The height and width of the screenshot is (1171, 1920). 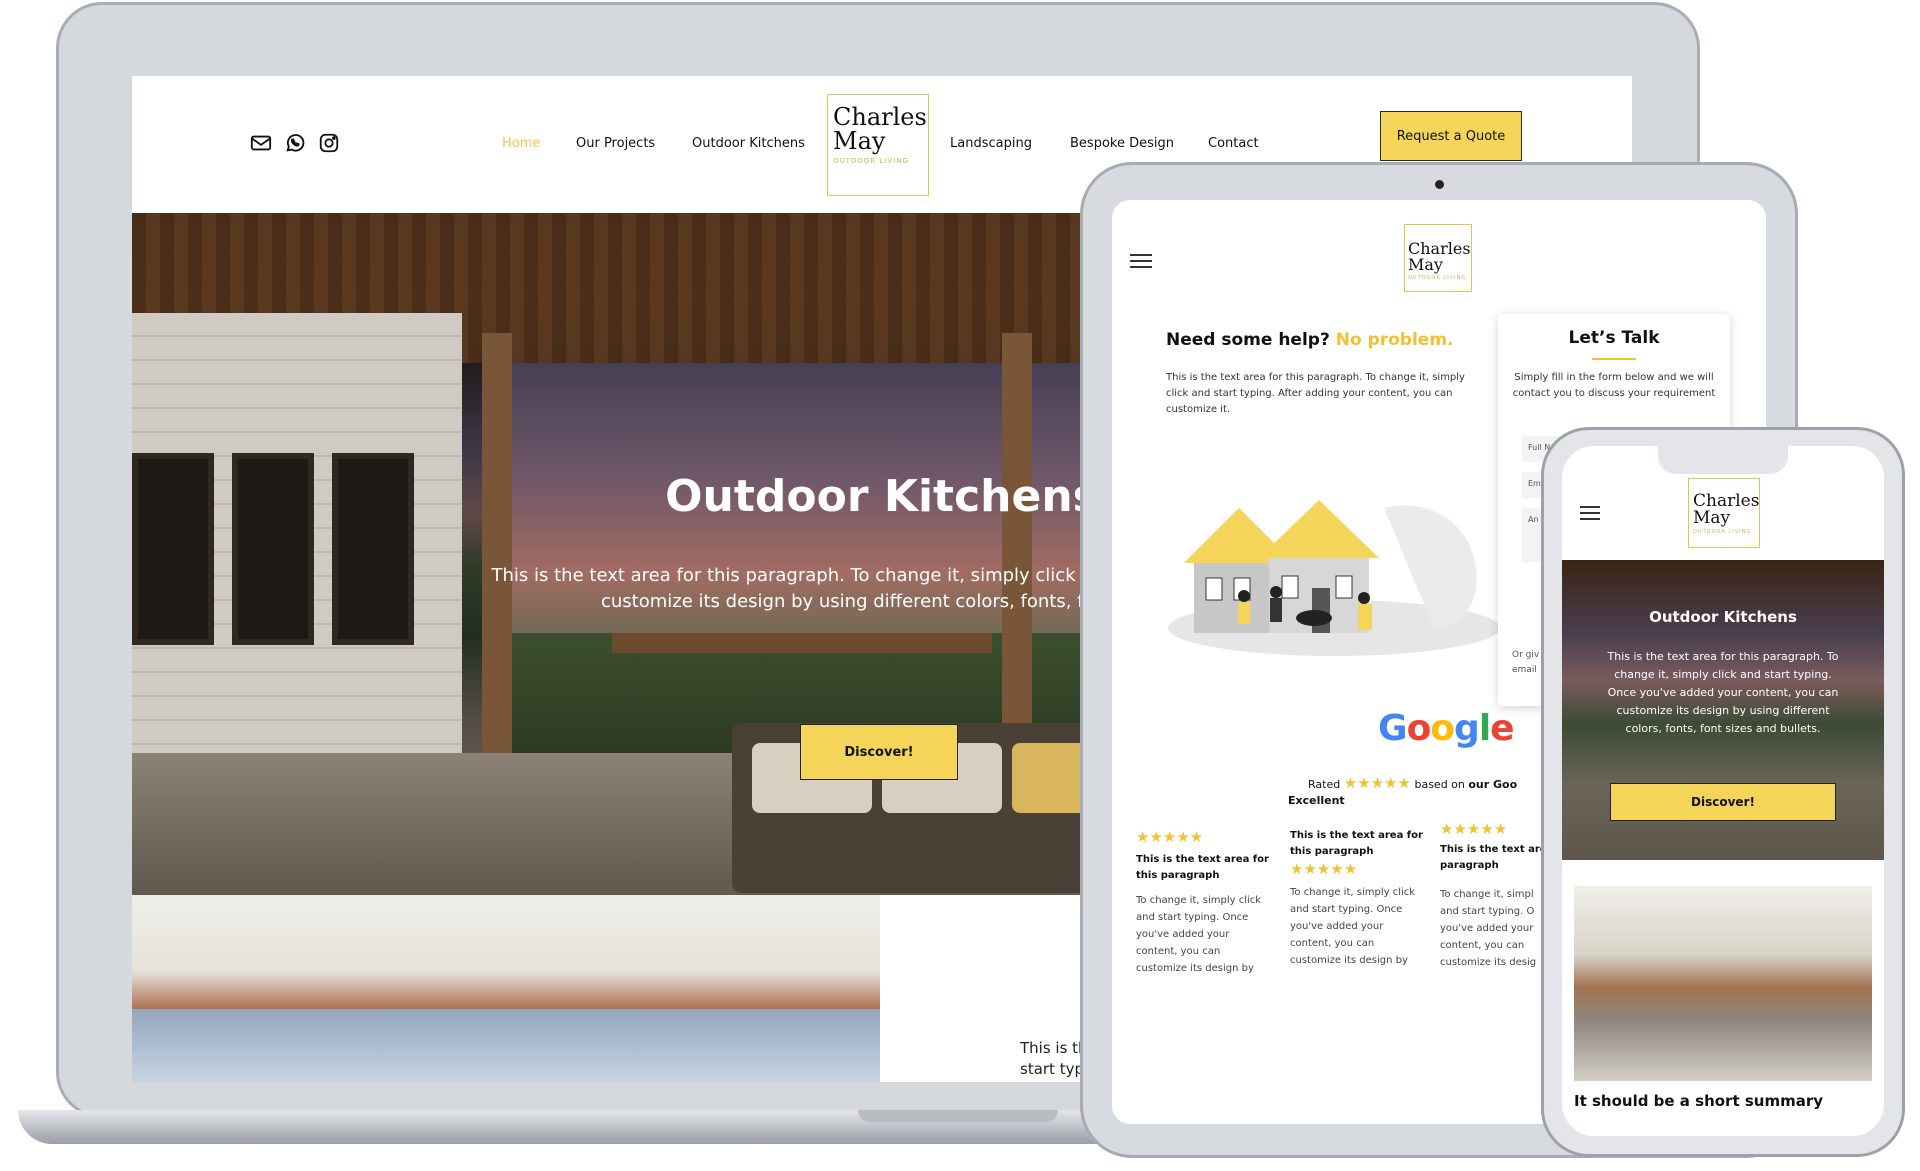 I want to click on excellent-label: Excellent, so click(x=1316, y=800).